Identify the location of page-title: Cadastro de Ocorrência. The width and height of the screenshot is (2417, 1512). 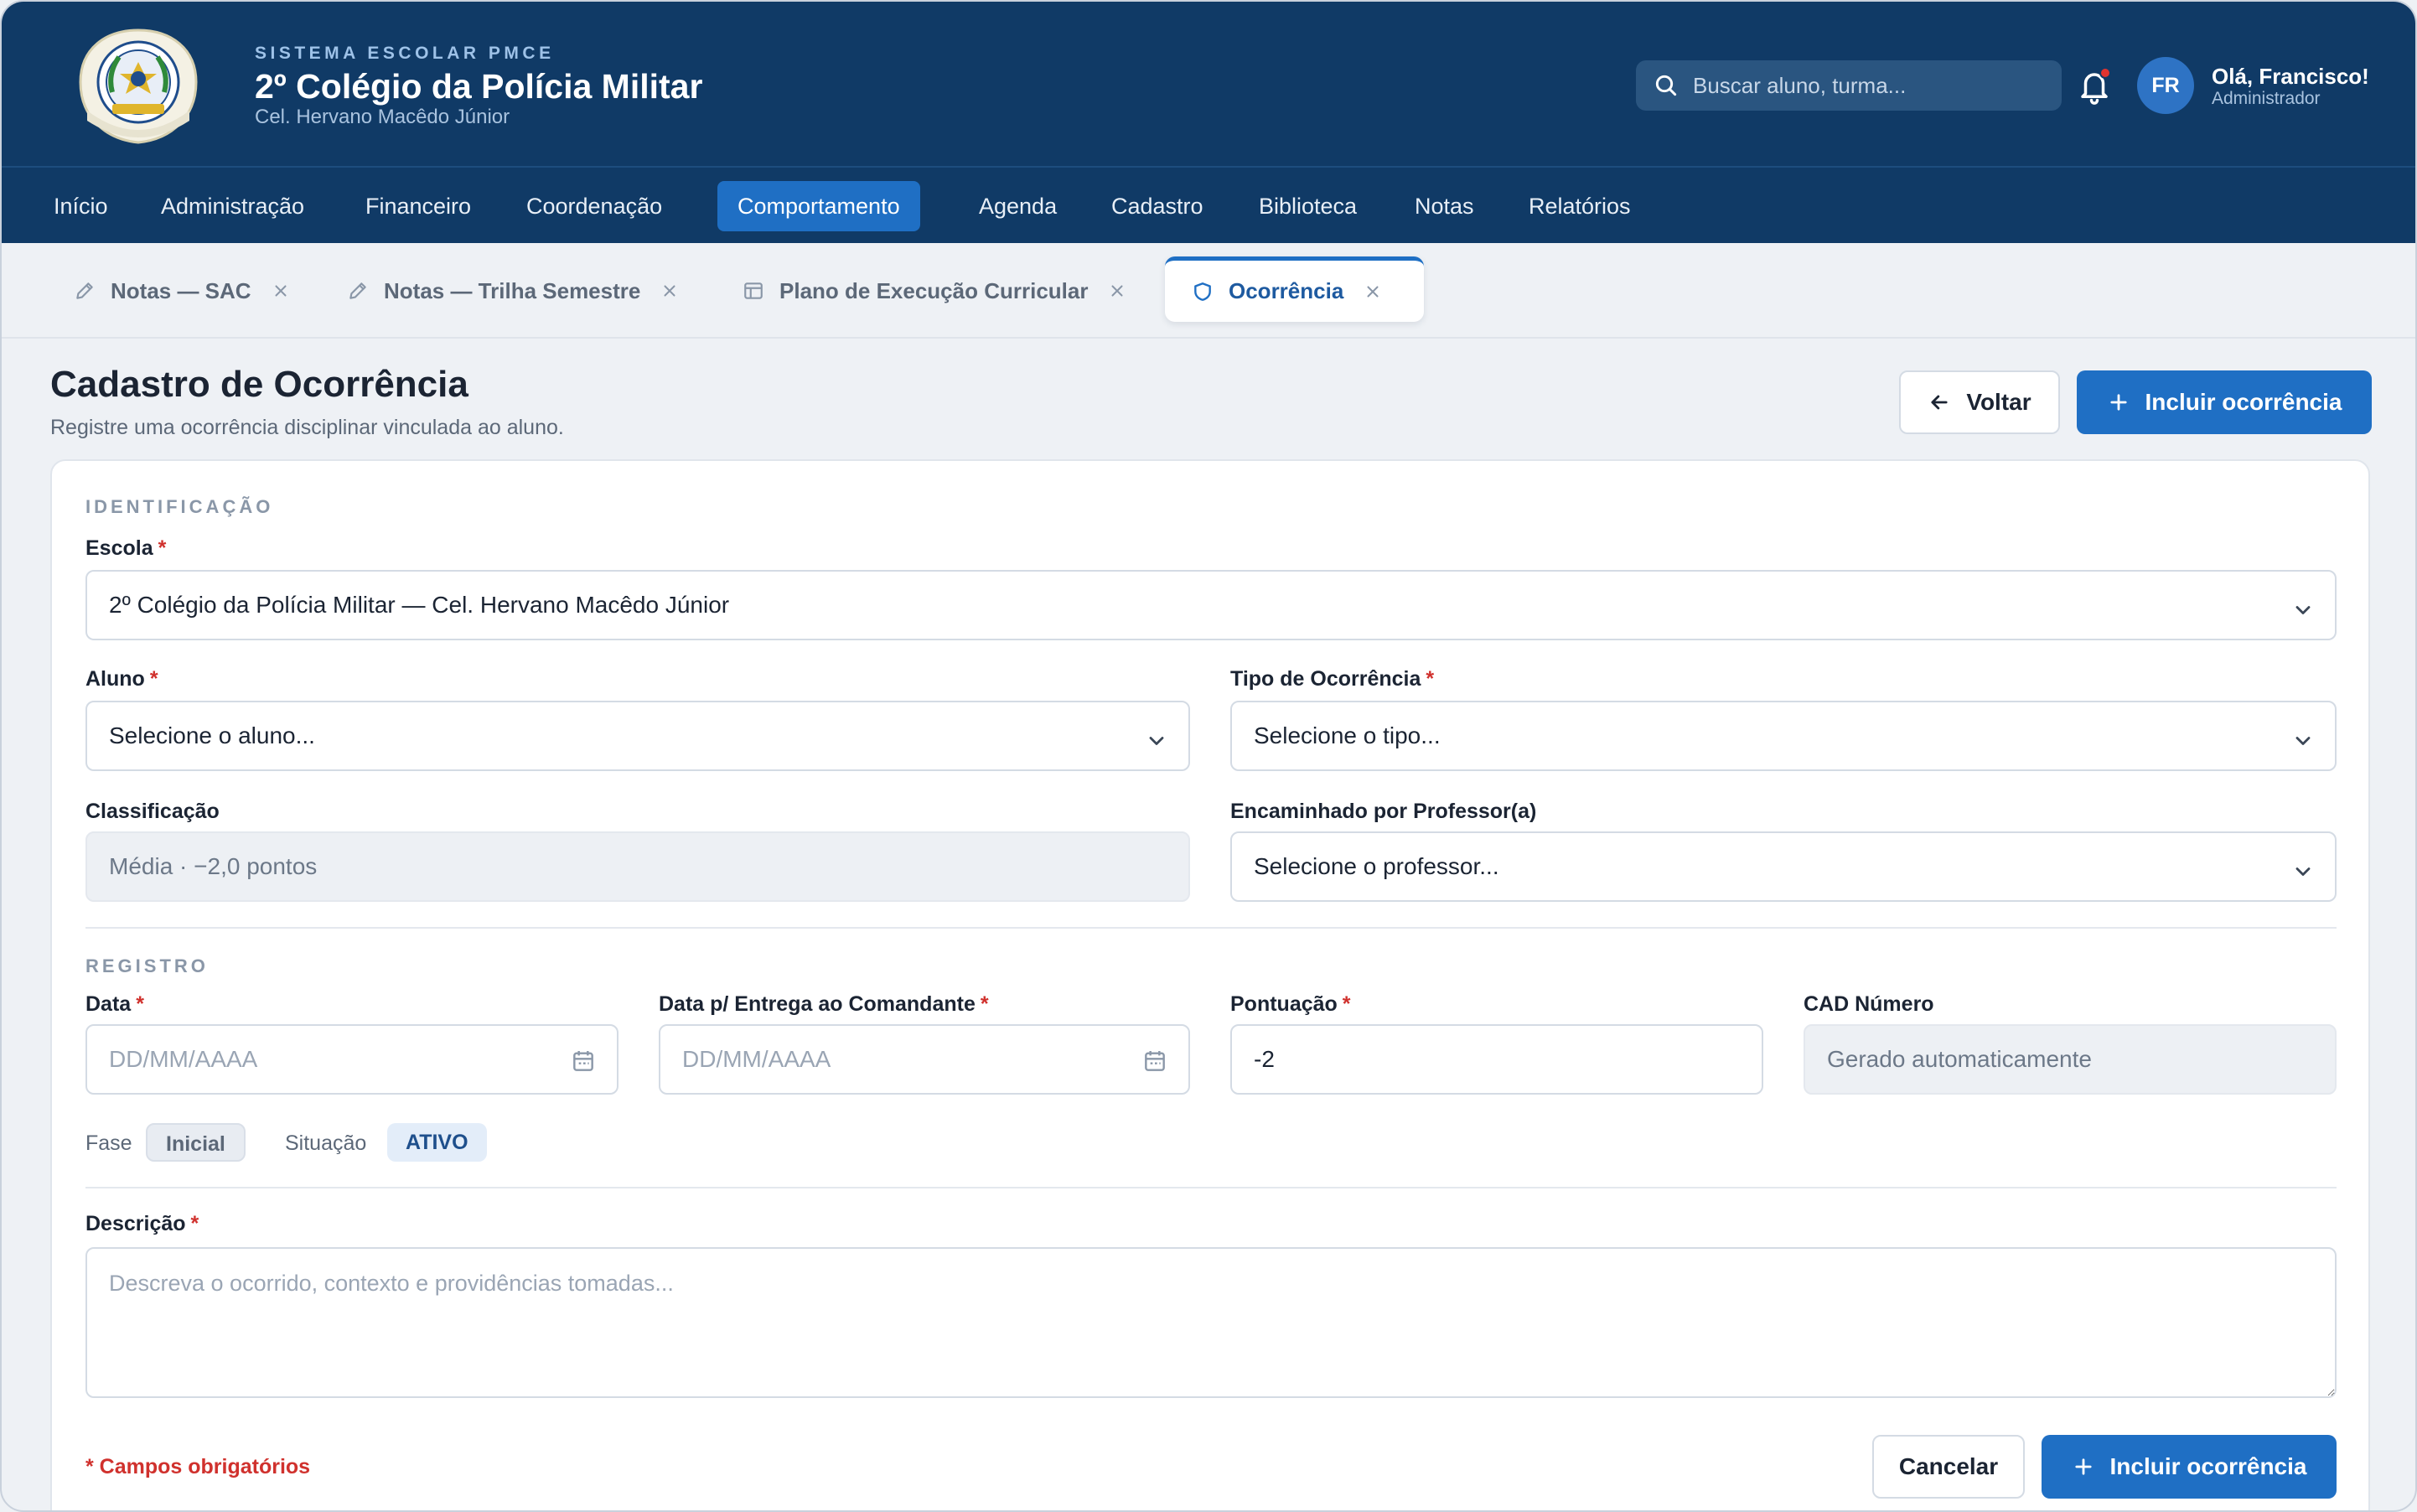
(259, 384).